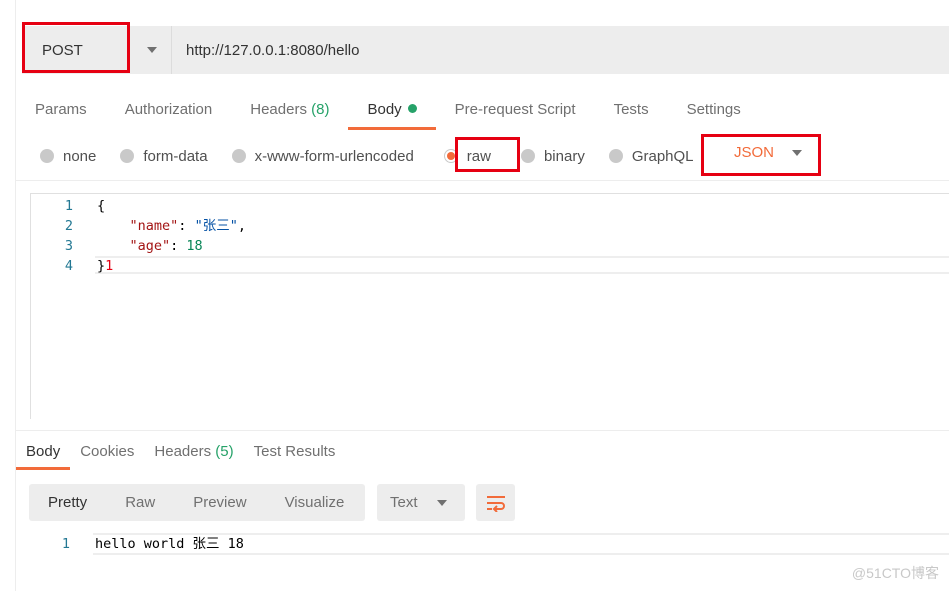  Describe the element at coordinates (68, 266) in the screenshot. I see `line-number: 4` at that location.